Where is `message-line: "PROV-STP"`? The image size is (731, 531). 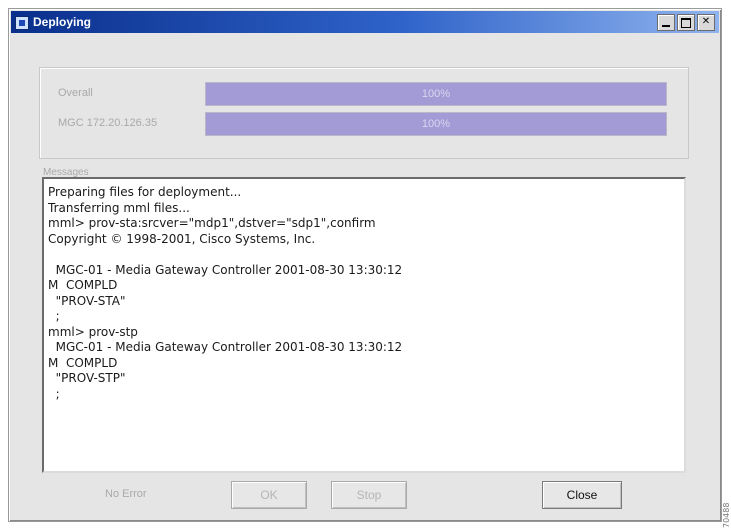 message-line: "PROV-STP" is located at coordinates (87, 378).